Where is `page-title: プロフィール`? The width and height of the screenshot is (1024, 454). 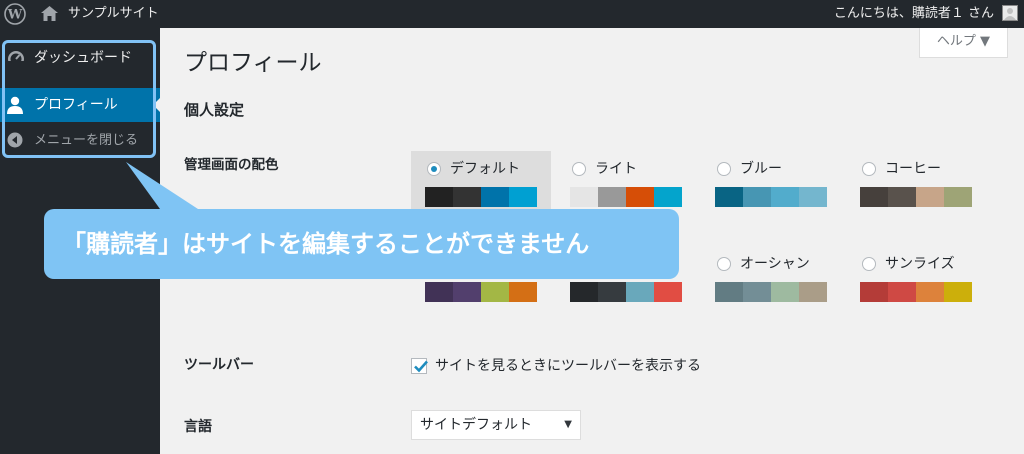
page-title: プロフィール is located at coordinates (253, 63).